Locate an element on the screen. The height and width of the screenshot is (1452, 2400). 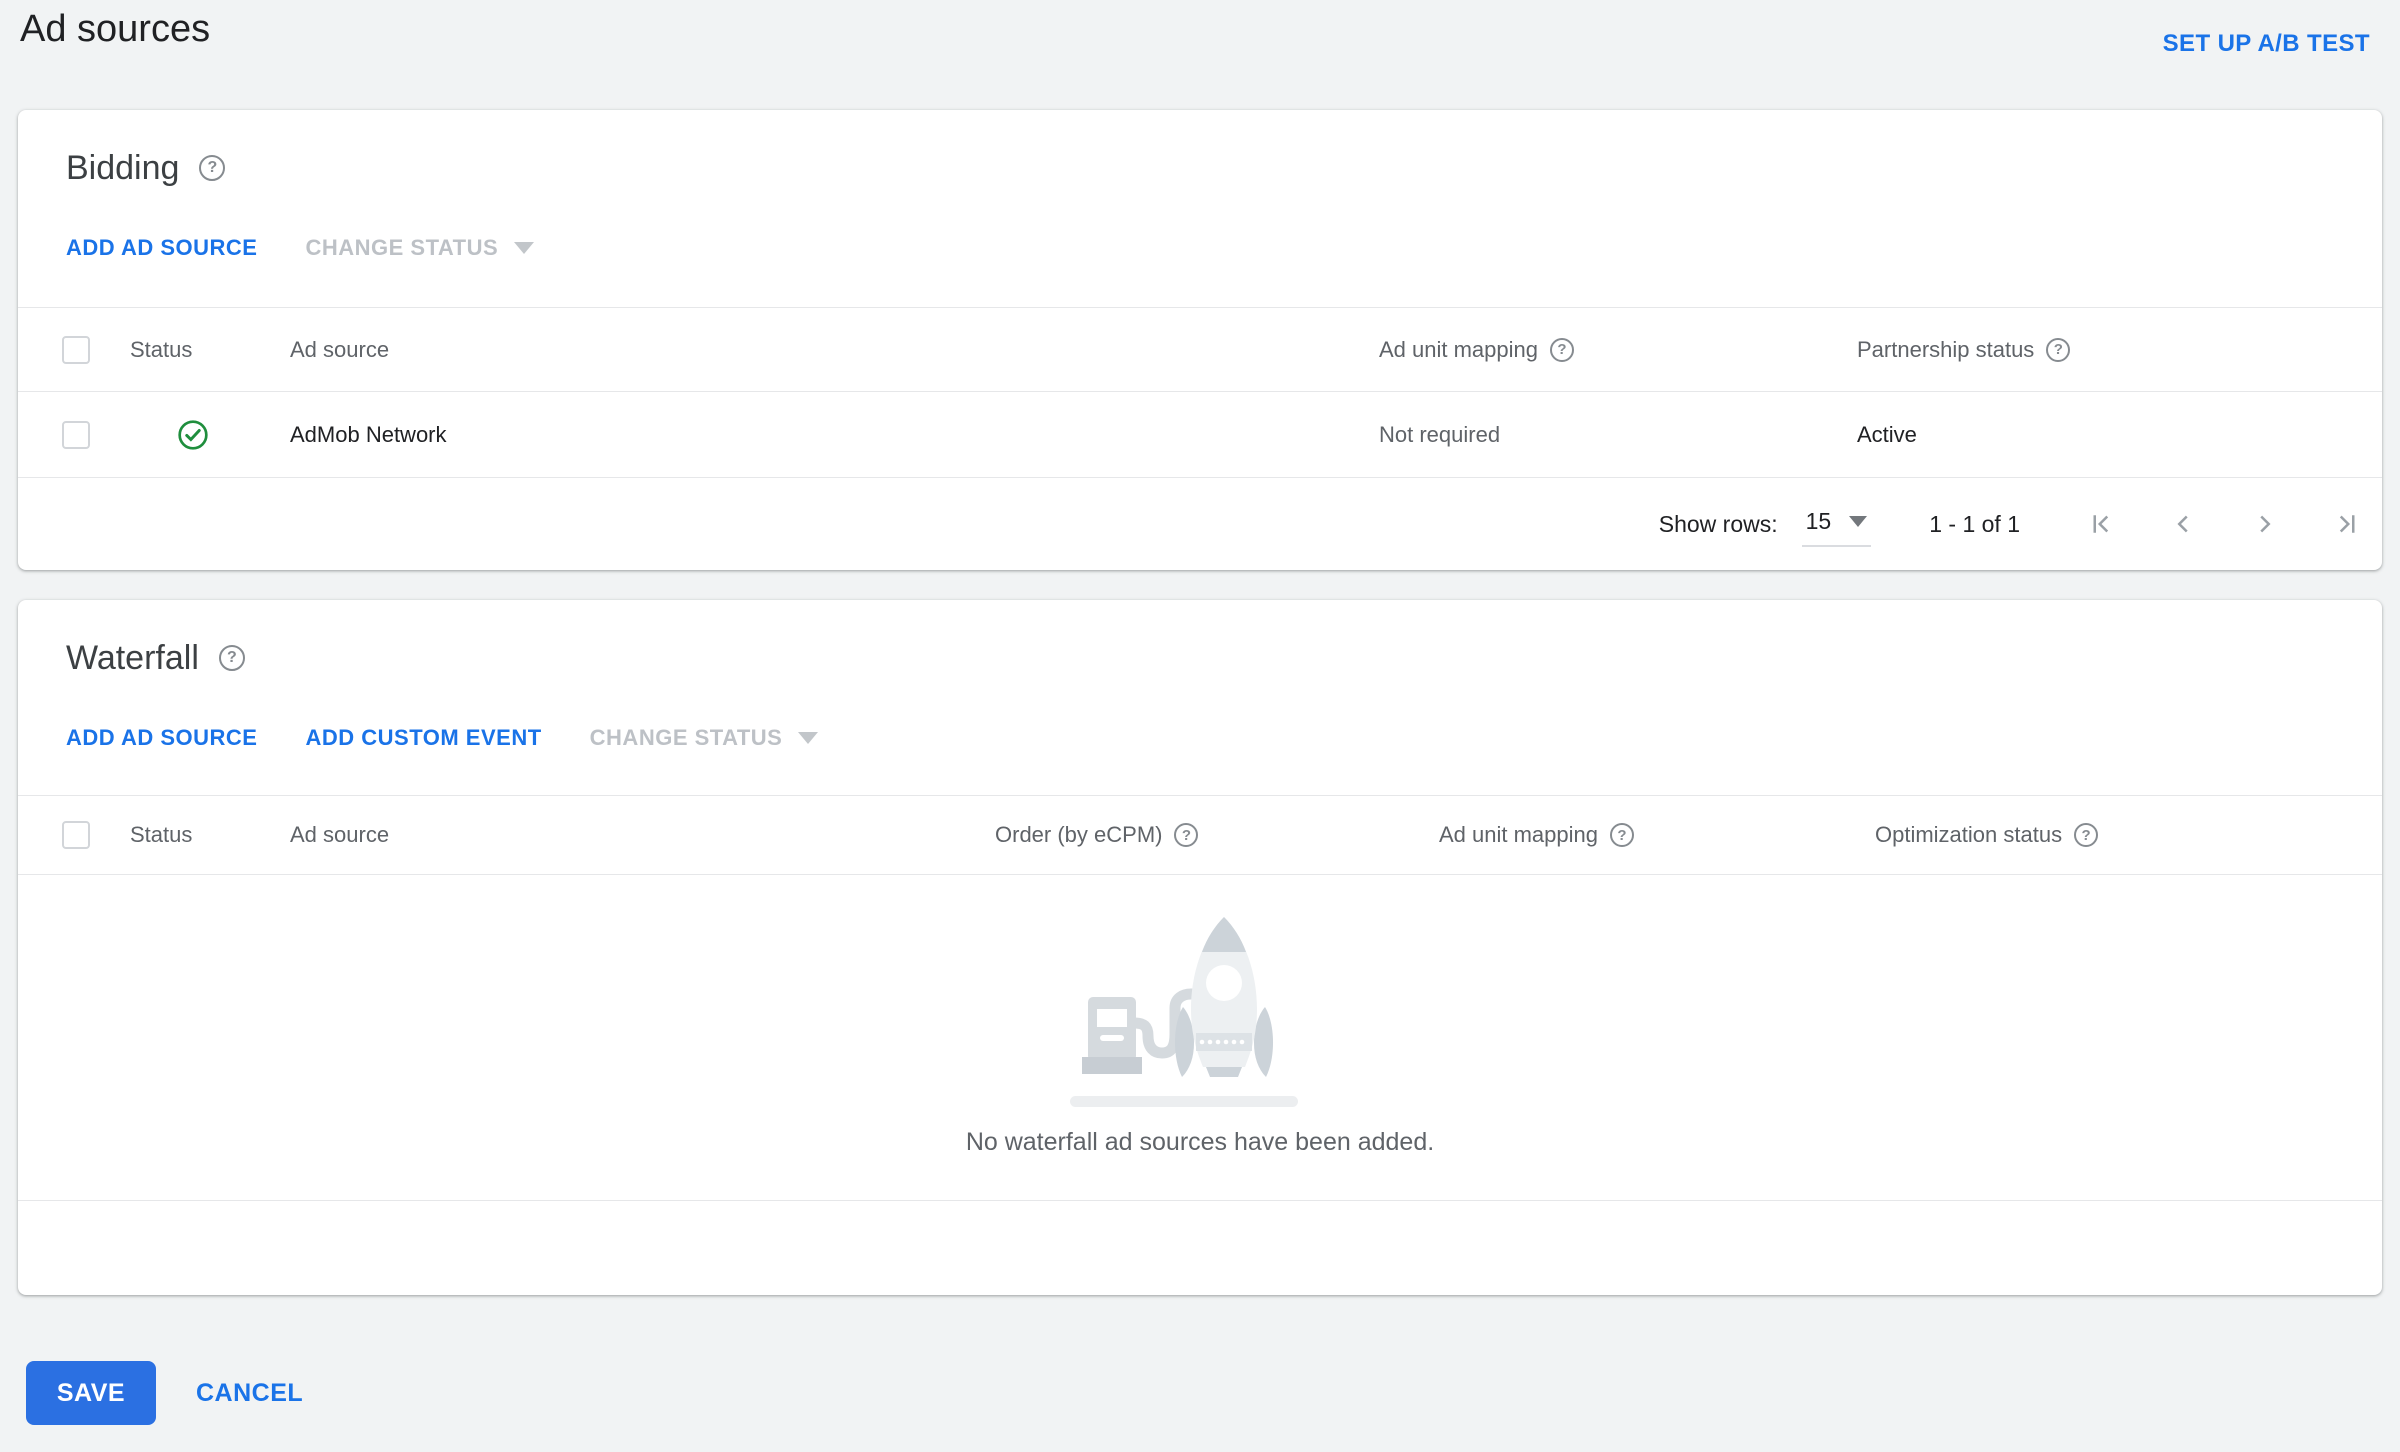
bidding-change-status-button: CHANGE STATUS is located at coordinates (420, 248).